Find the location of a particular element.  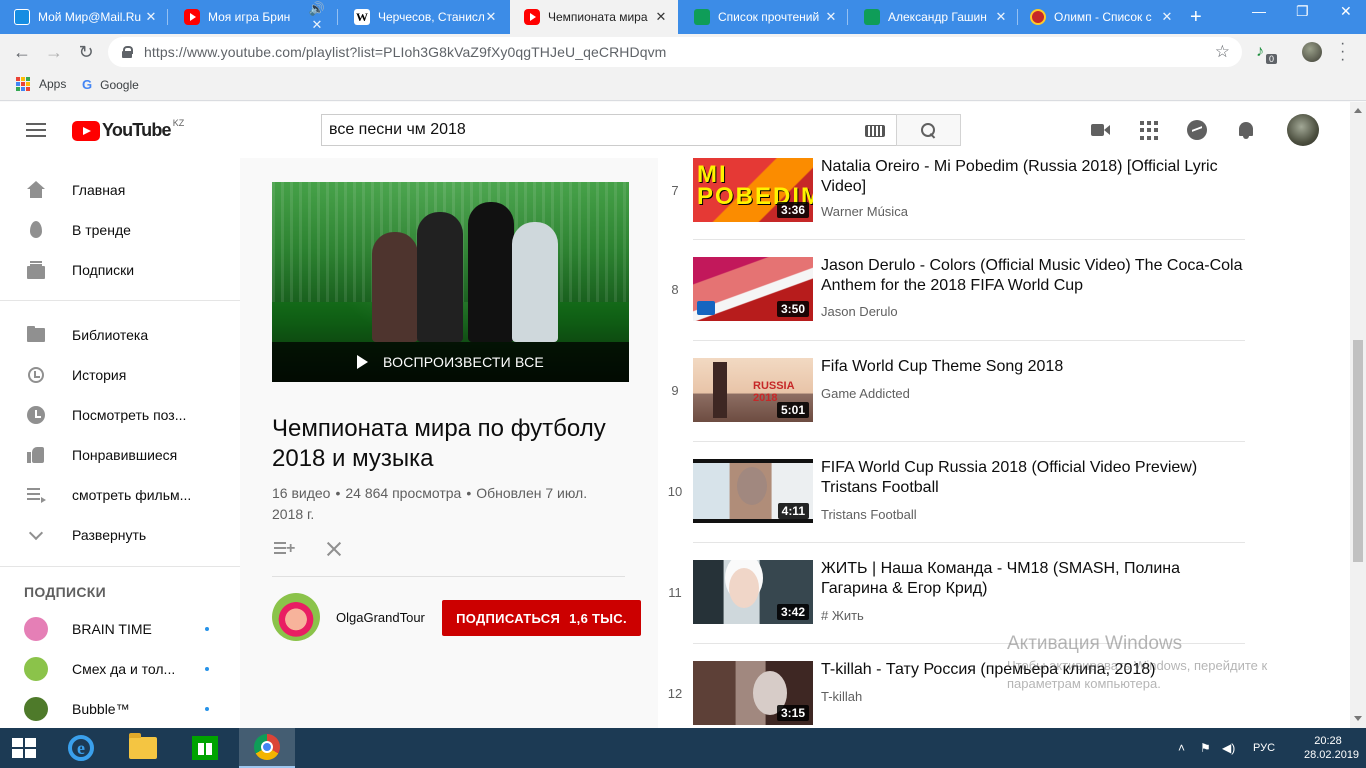

tab-cherchesov: W Черчесов, Станисл ✕ is located at coordinates (424, 17).